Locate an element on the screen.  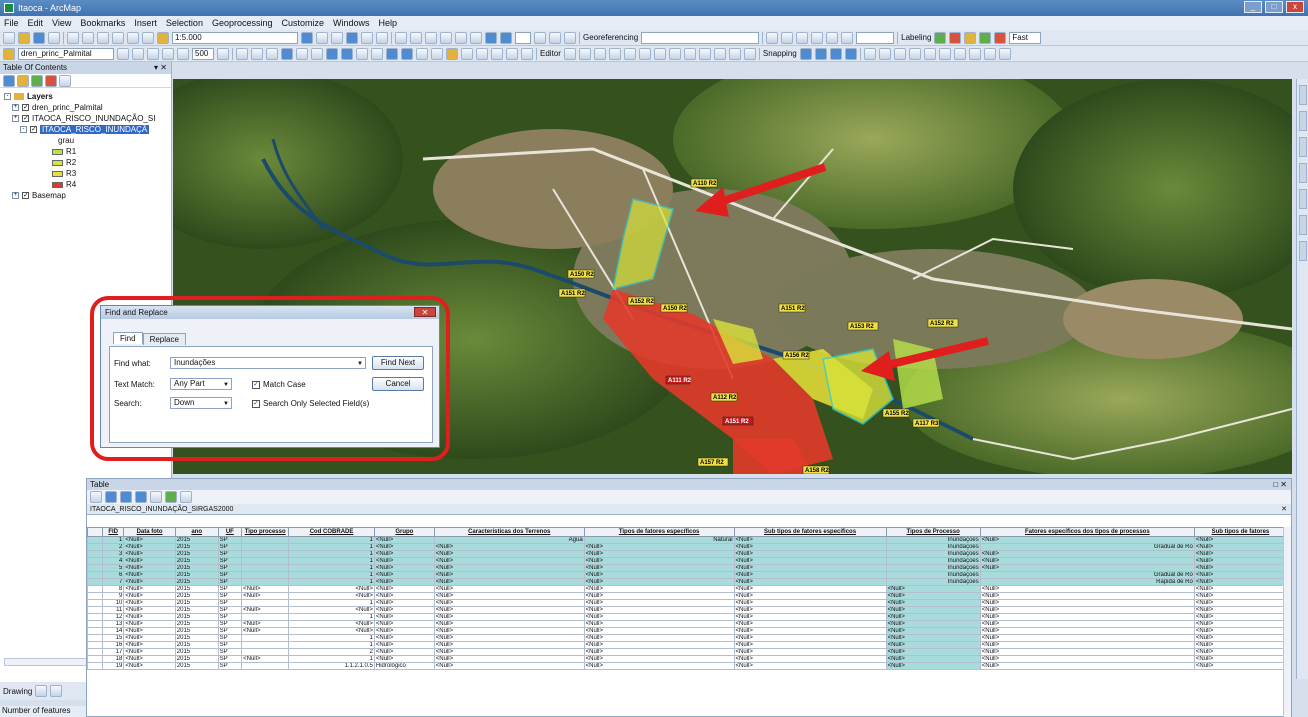
zoom-to-selected-icon is located at coordinates (171, 497).